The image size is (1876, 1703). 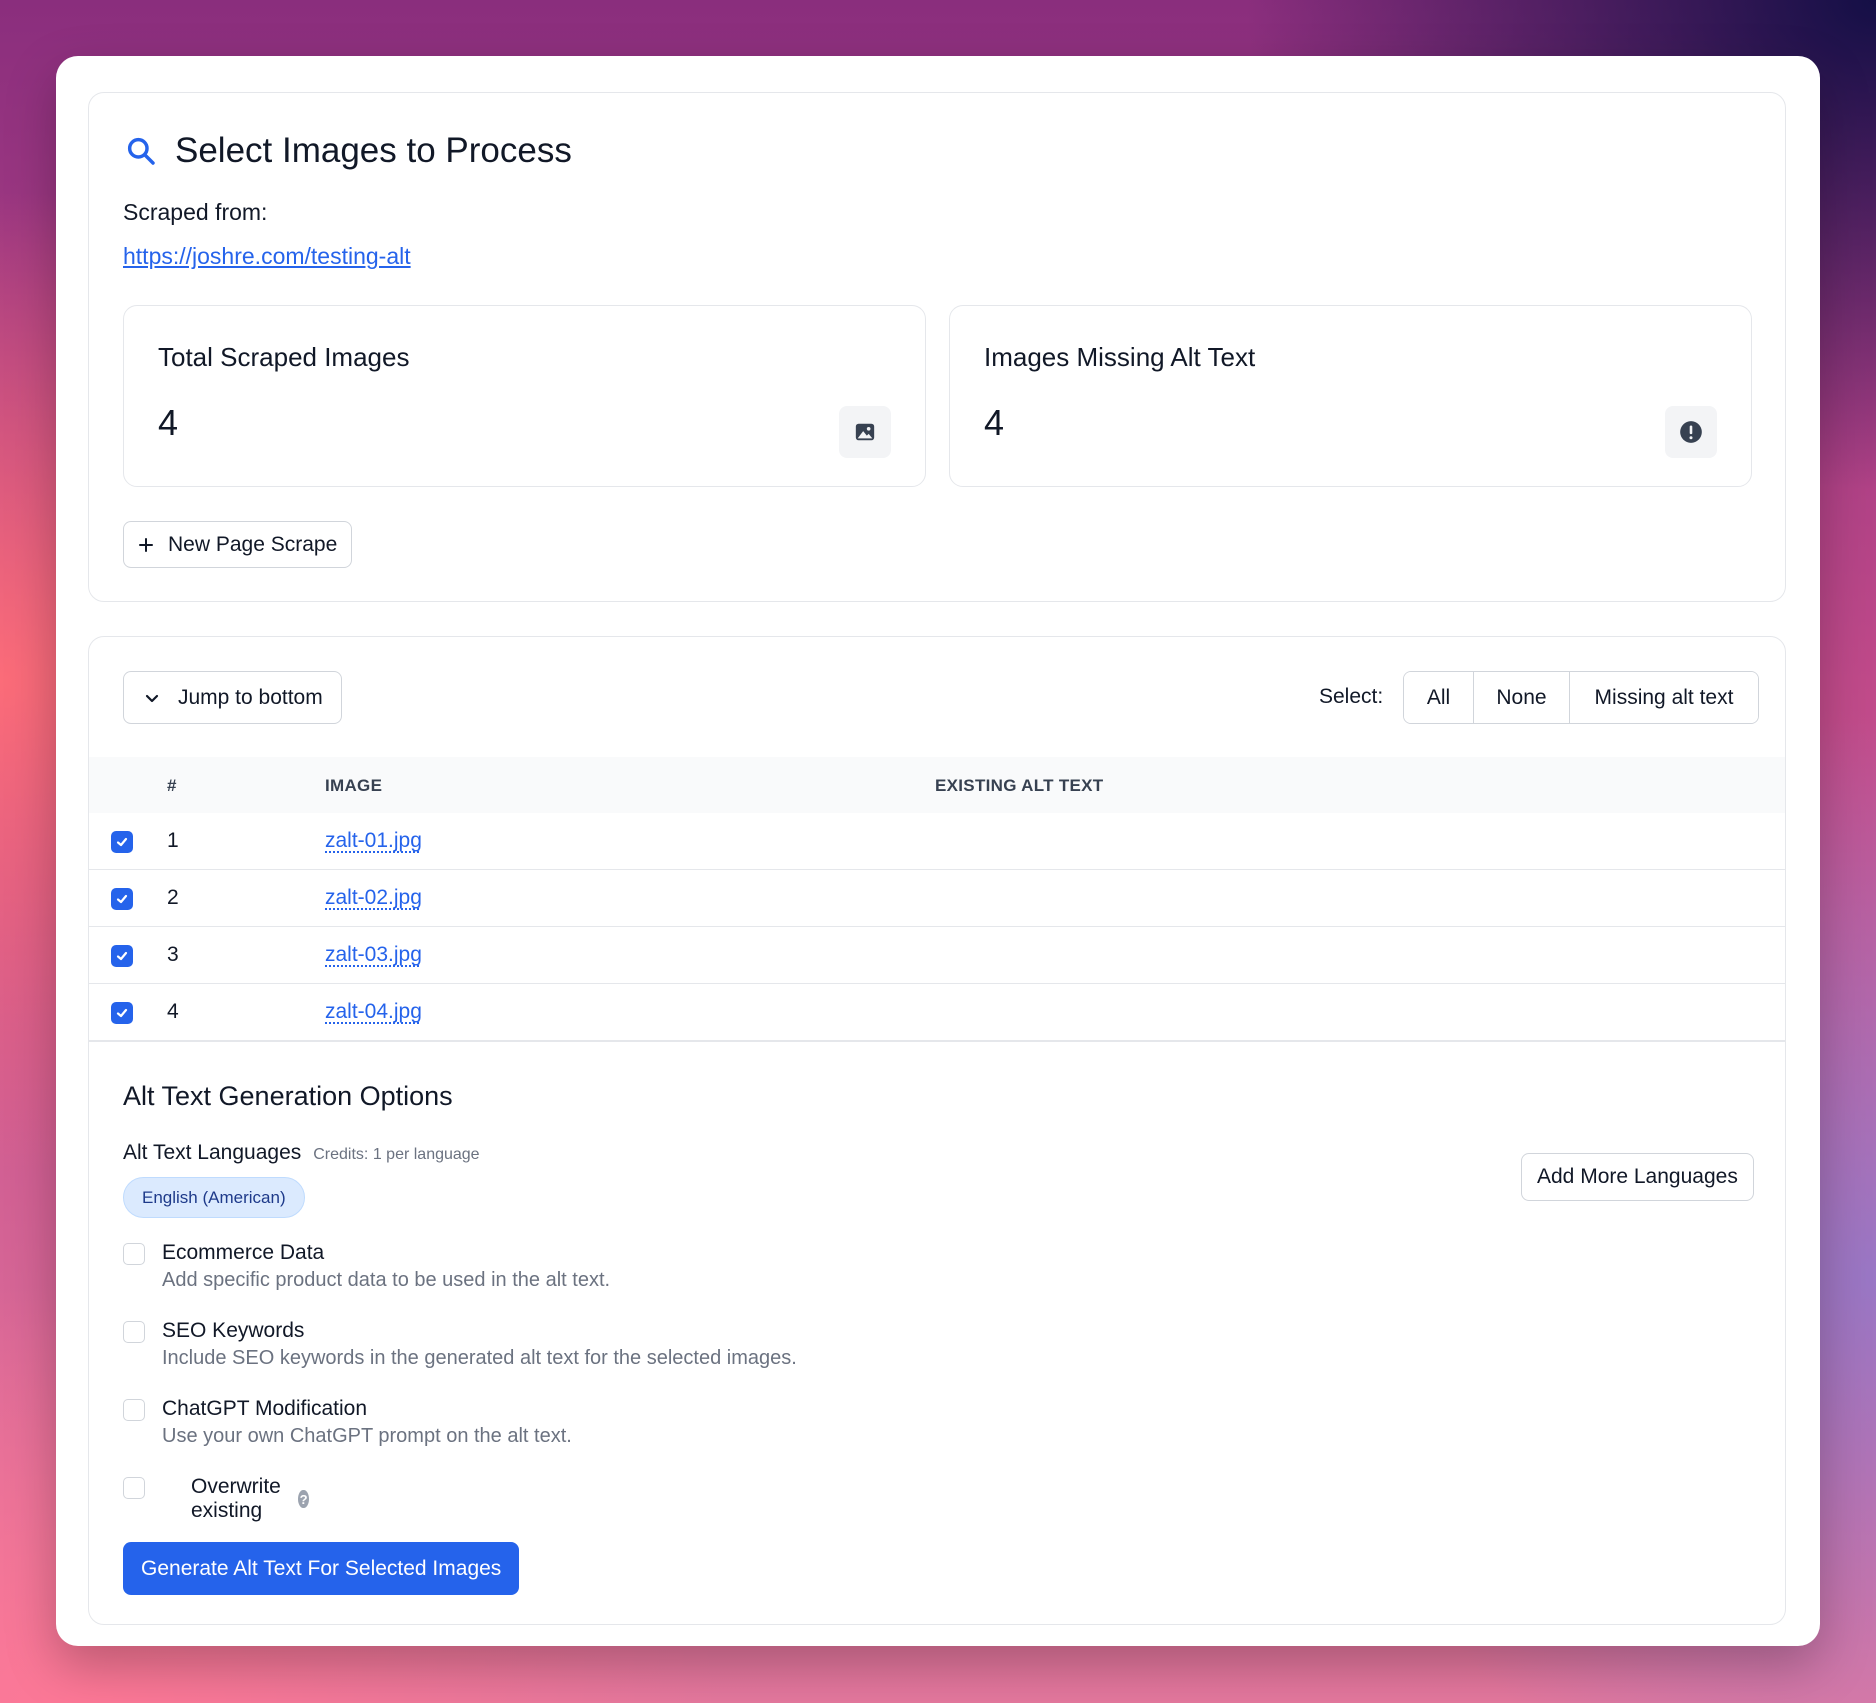 I want to click on column-header-image: IMAGE, so click(x=354, y=785).